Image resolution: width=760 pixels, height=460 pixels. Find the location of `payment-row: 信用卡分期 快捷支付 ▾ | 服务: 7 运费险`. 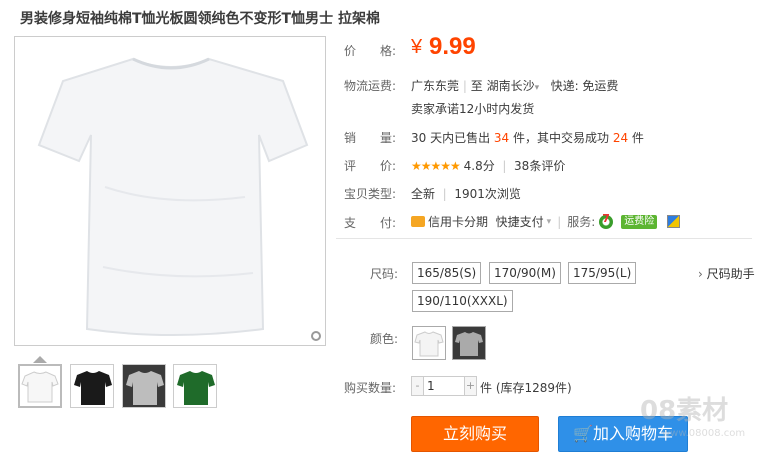

payment-row: 信用卡分期 快捷支付 ▾ | 服务: 7 运费险 is located at coordinates (546, 220).